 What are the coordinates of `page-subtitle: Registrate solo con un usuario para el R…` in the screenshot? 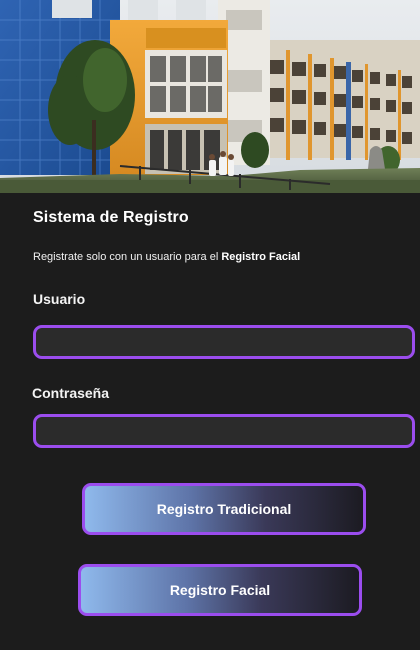 It's located at (166, 257).